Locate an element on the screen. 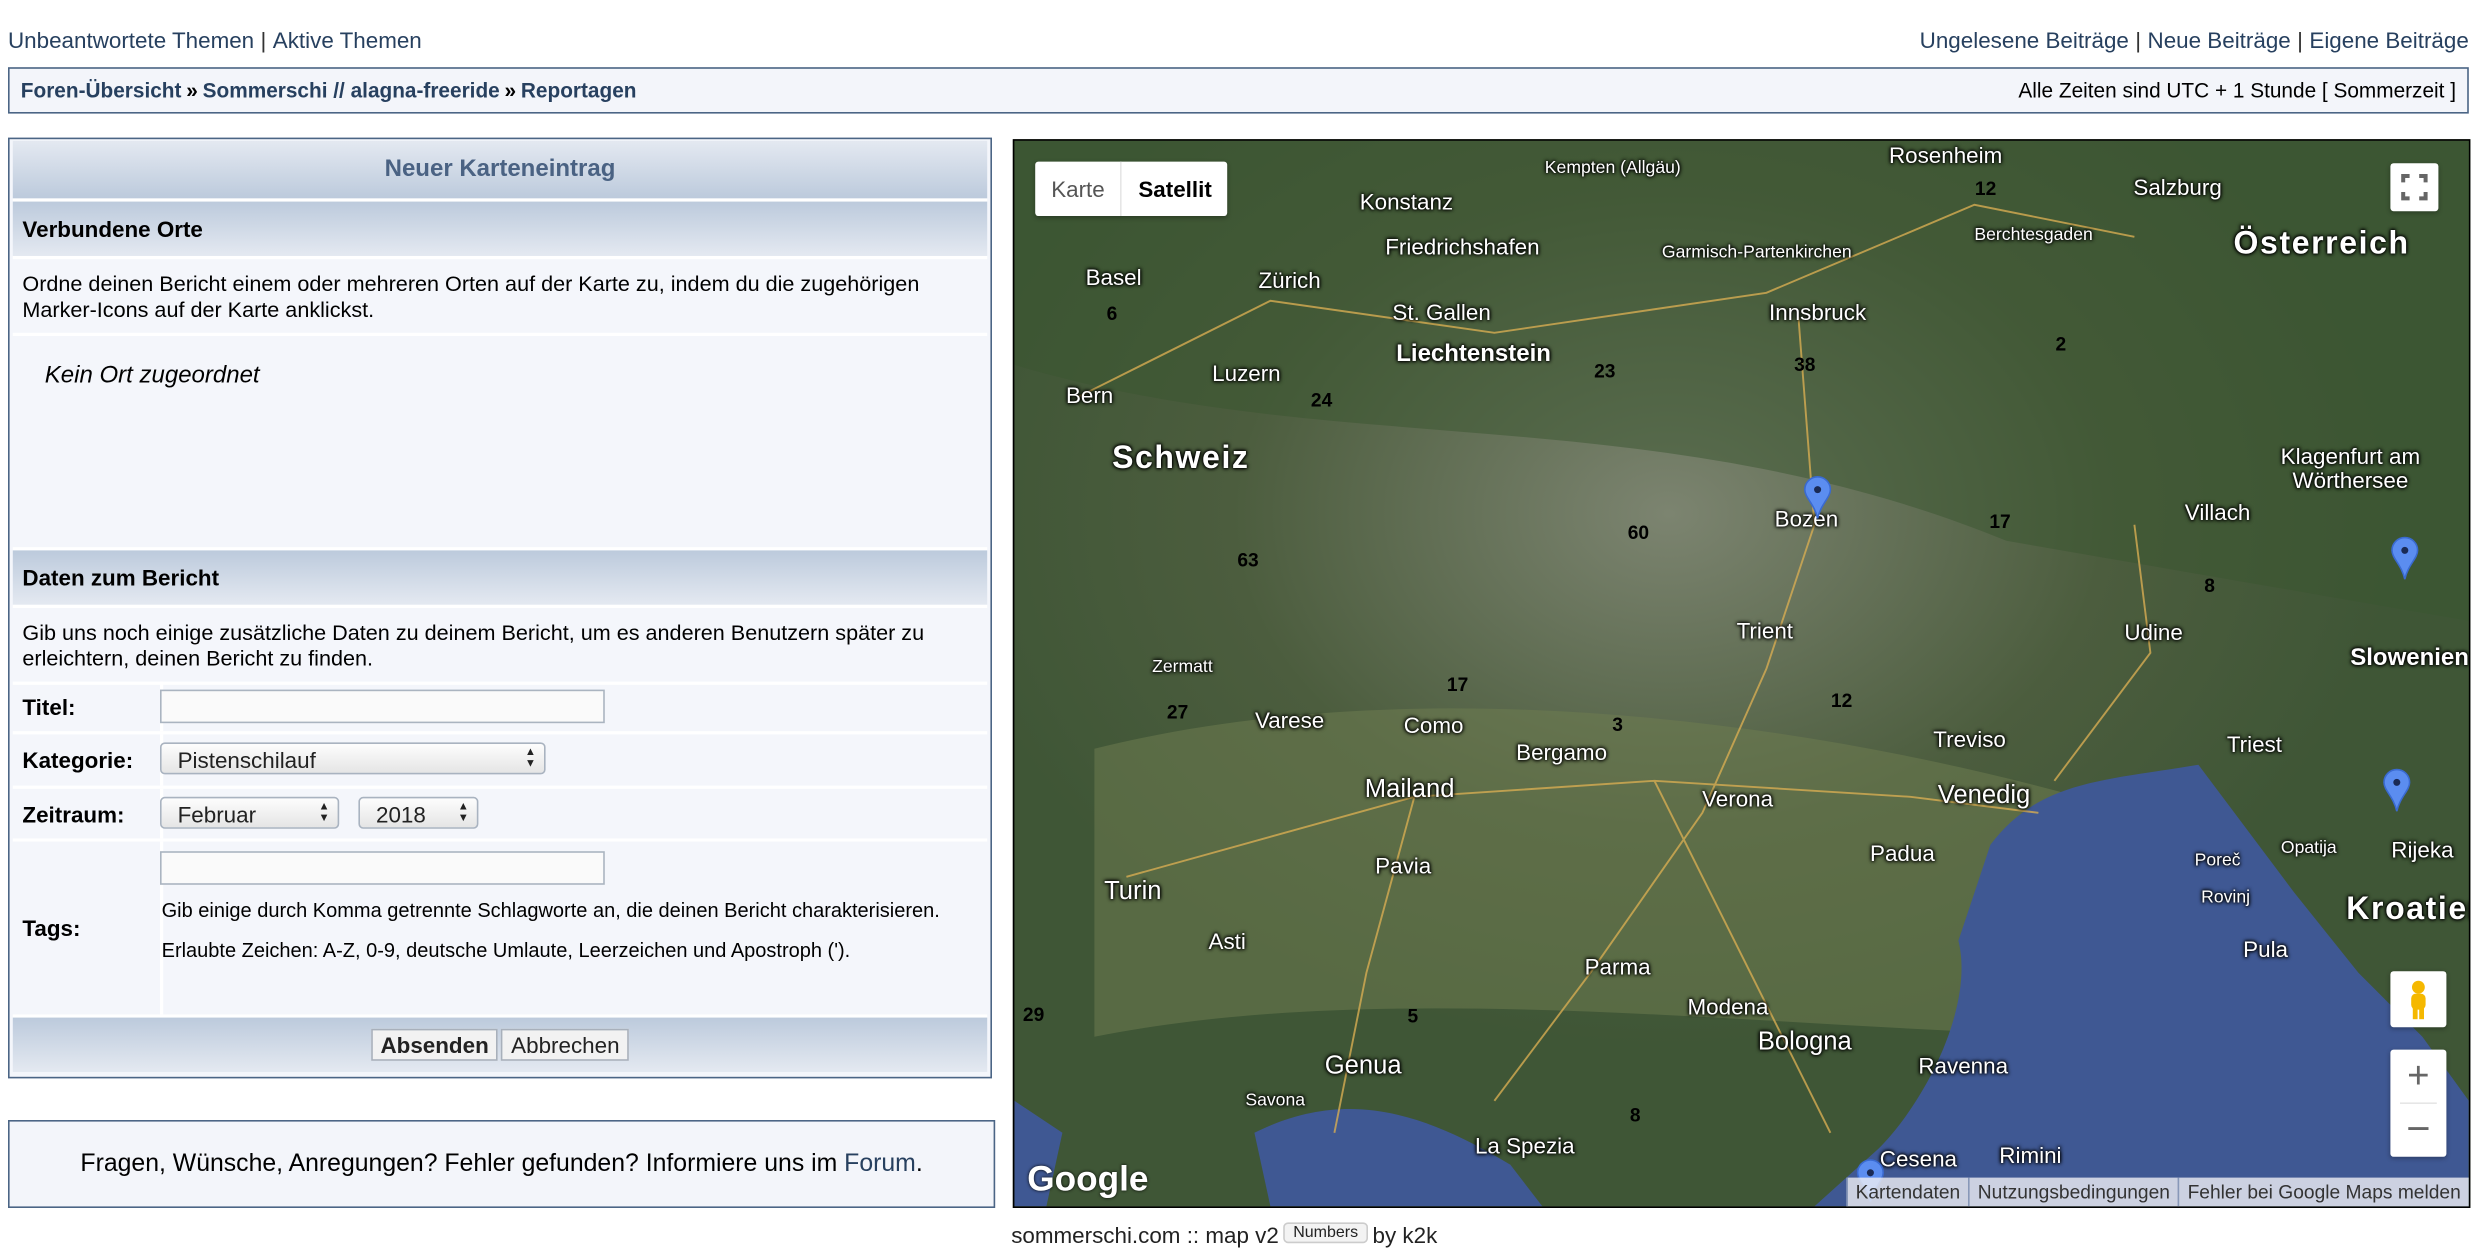  report-error-link: Fehler bei Google Maps melden is located at coordinates (2323, 1192).